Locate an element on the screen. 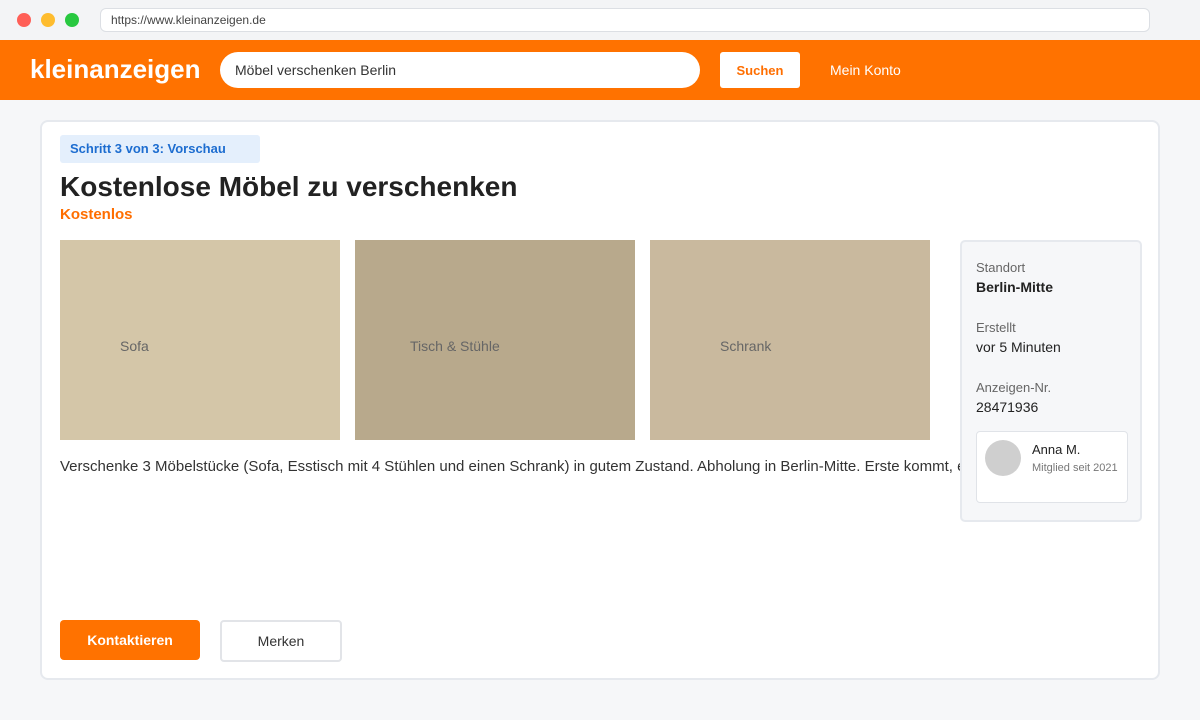 Image resolution: width=1200 pixels, height=720 pixels. seller-name: Anna M. is located at coordinates (1056, 449).